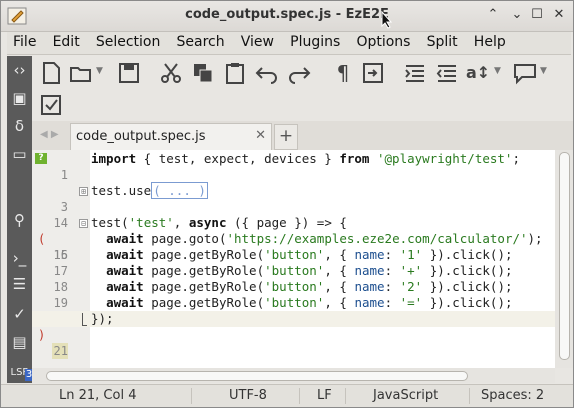 Image resolution: width=574 pixels, height=408 pixels. I want to click on new-file-icon, so click(51, 73).